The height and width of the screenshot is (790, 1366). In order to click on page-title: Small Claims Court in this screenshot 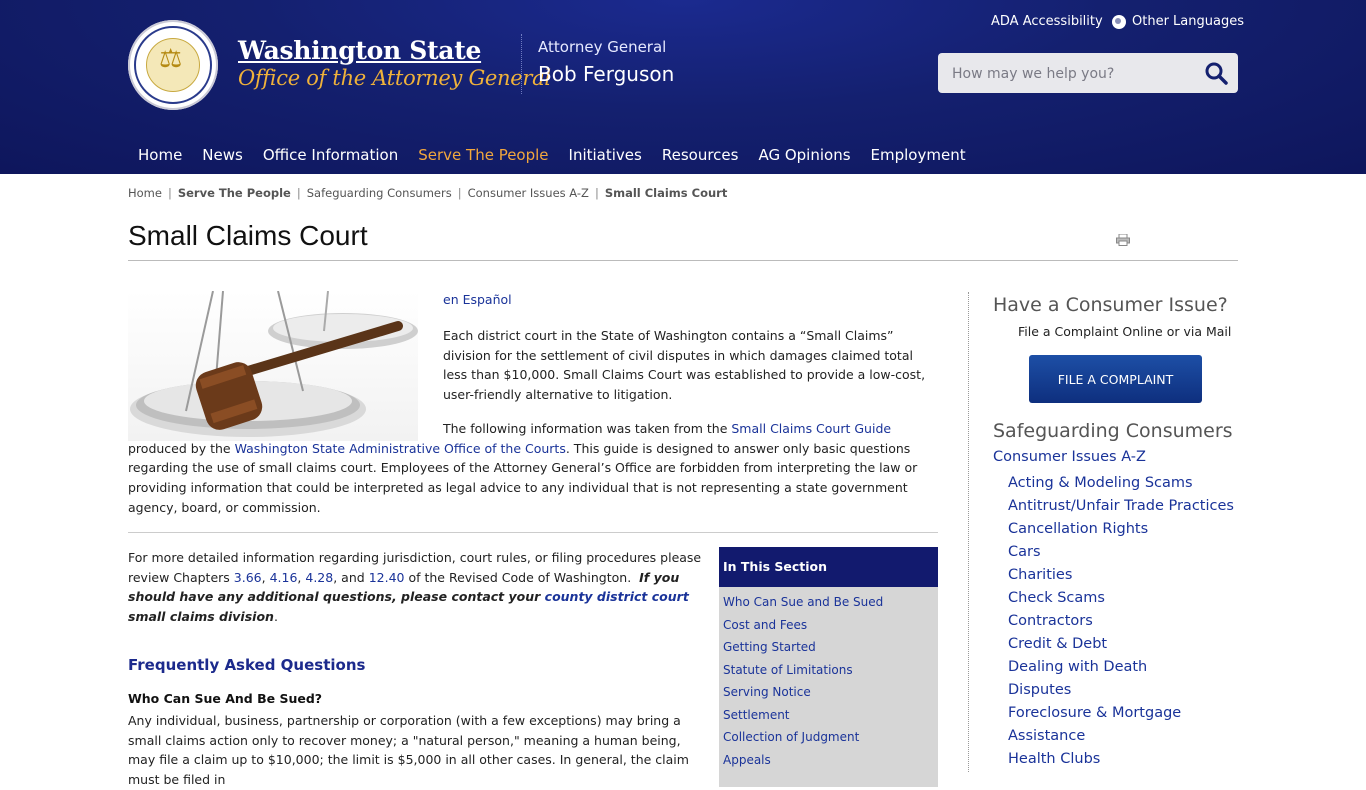, I will do `click(248, 235)`.